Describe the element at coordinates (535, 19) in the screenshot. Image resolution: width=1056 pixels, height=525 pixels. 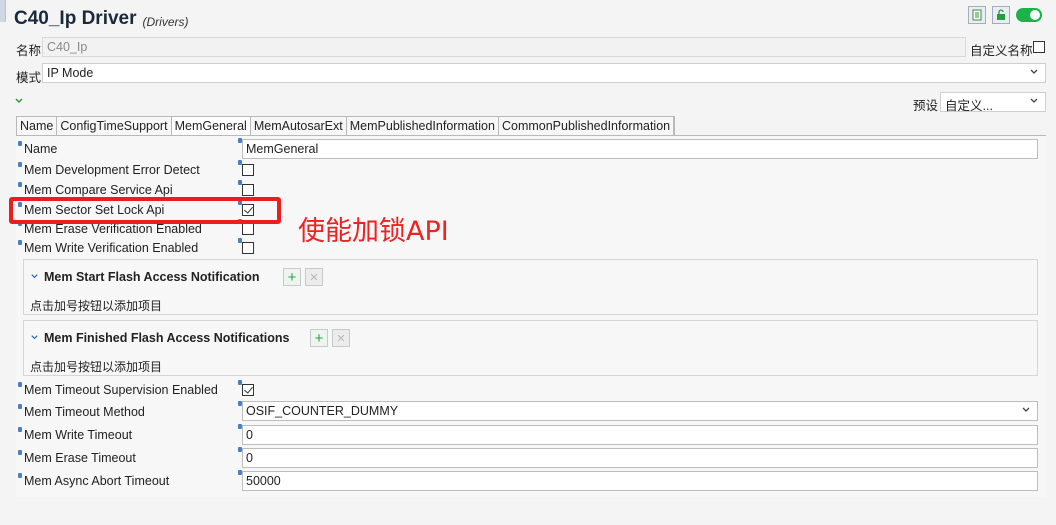
I see `editor-header: C40_Ip Driver (Drivers)` at that location.